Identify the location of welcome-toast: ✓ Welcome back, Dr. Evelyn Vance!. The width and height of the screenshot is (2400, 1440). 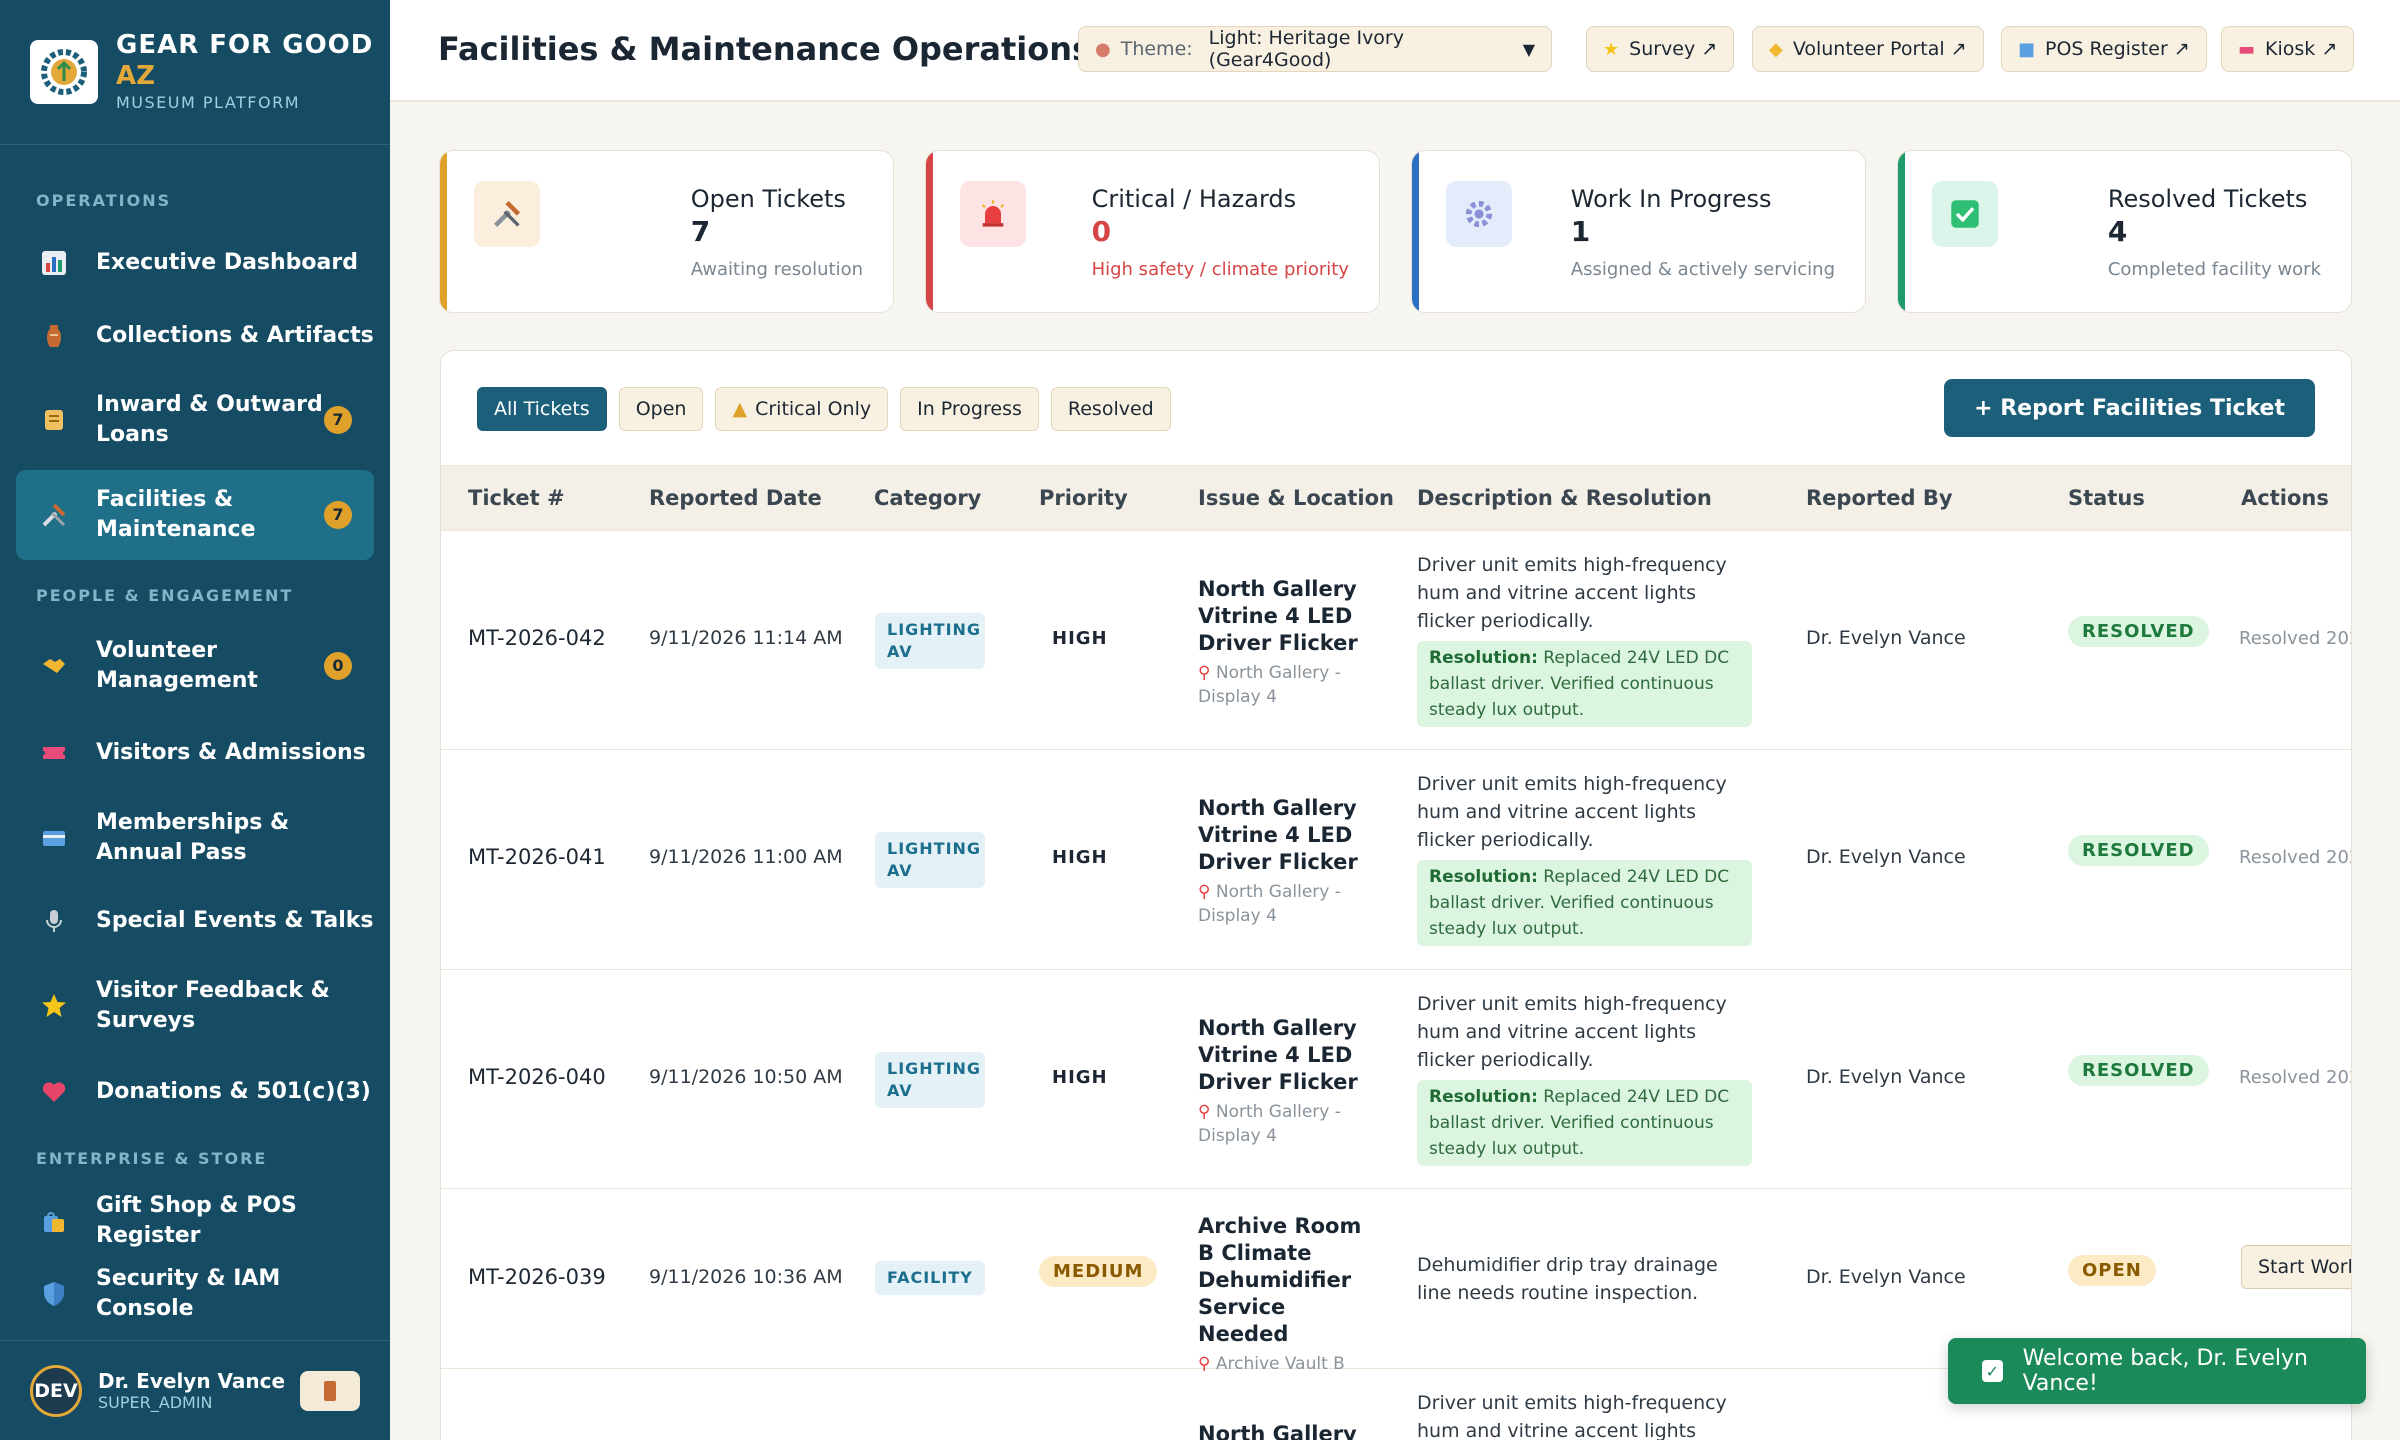
(2157, 1371).